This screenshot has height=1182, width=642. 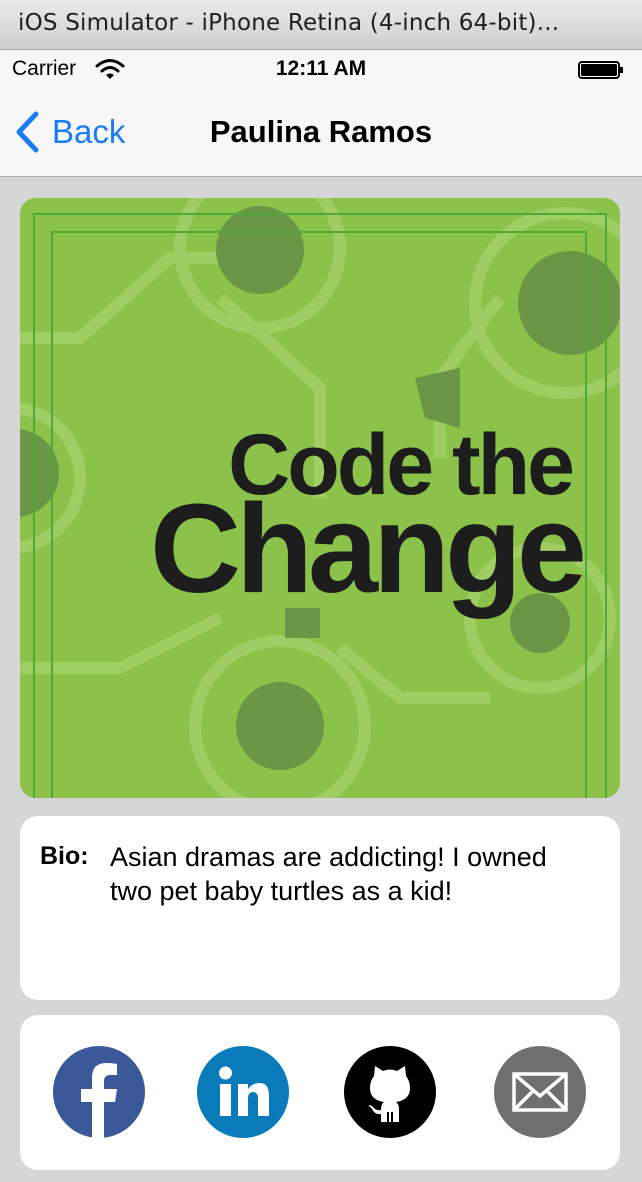 I want to click on status-time: 12:11 AM, so click(x=321, y=68).